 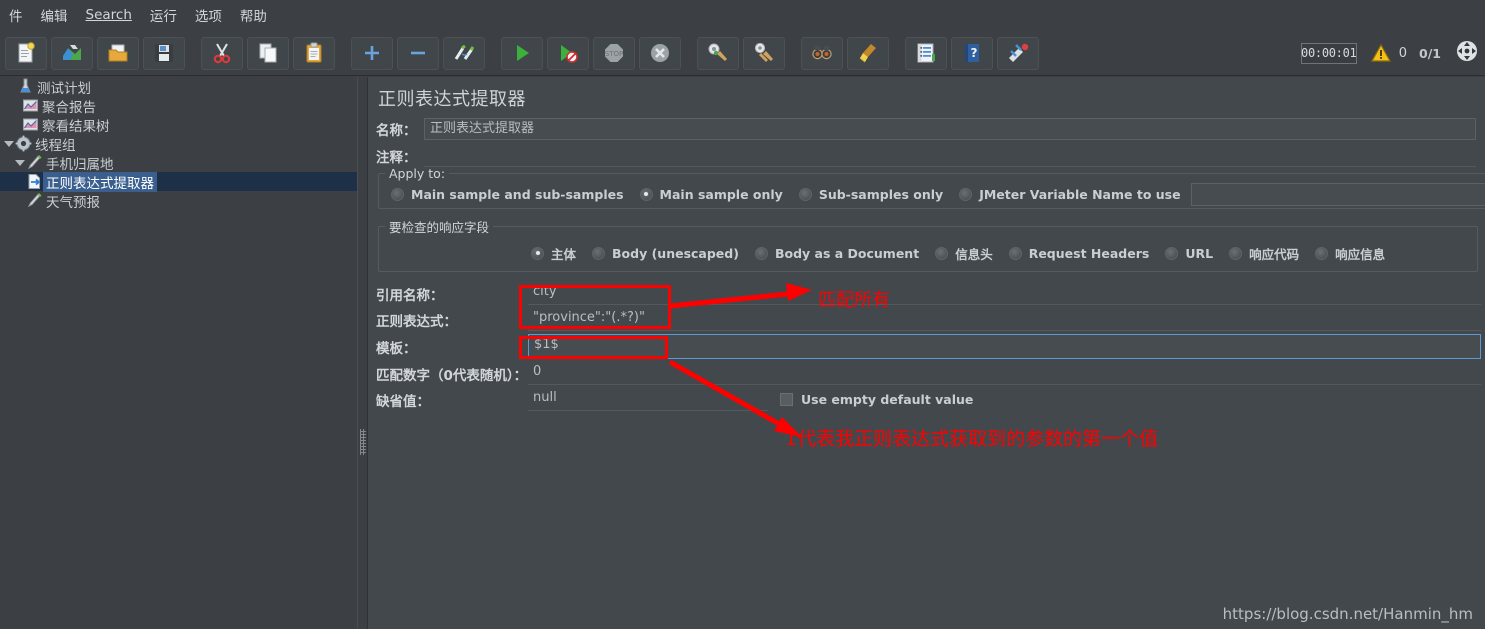 What do you see at coordinates (396, 131) in the screenshot?
I see `name-label: 名称：` at bounding box center [396, 131].